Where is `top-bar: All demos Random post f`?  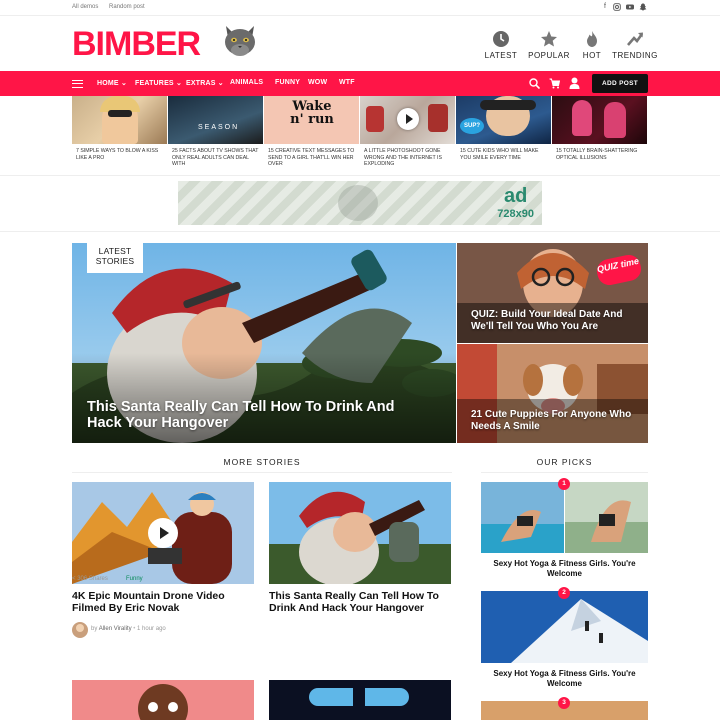
top-bar: All demos Random post f is located at coordinates (360, 8).